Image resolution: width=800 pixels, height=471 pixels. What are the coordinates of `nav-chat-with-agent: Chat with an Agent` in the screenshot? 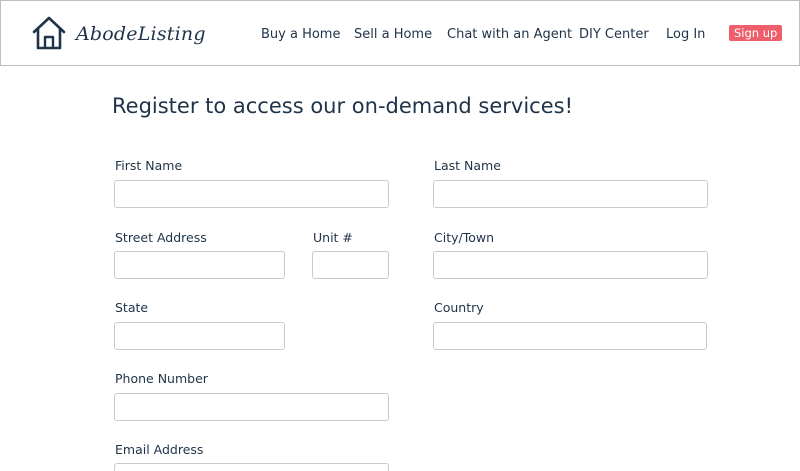 It's located at (509, 34).